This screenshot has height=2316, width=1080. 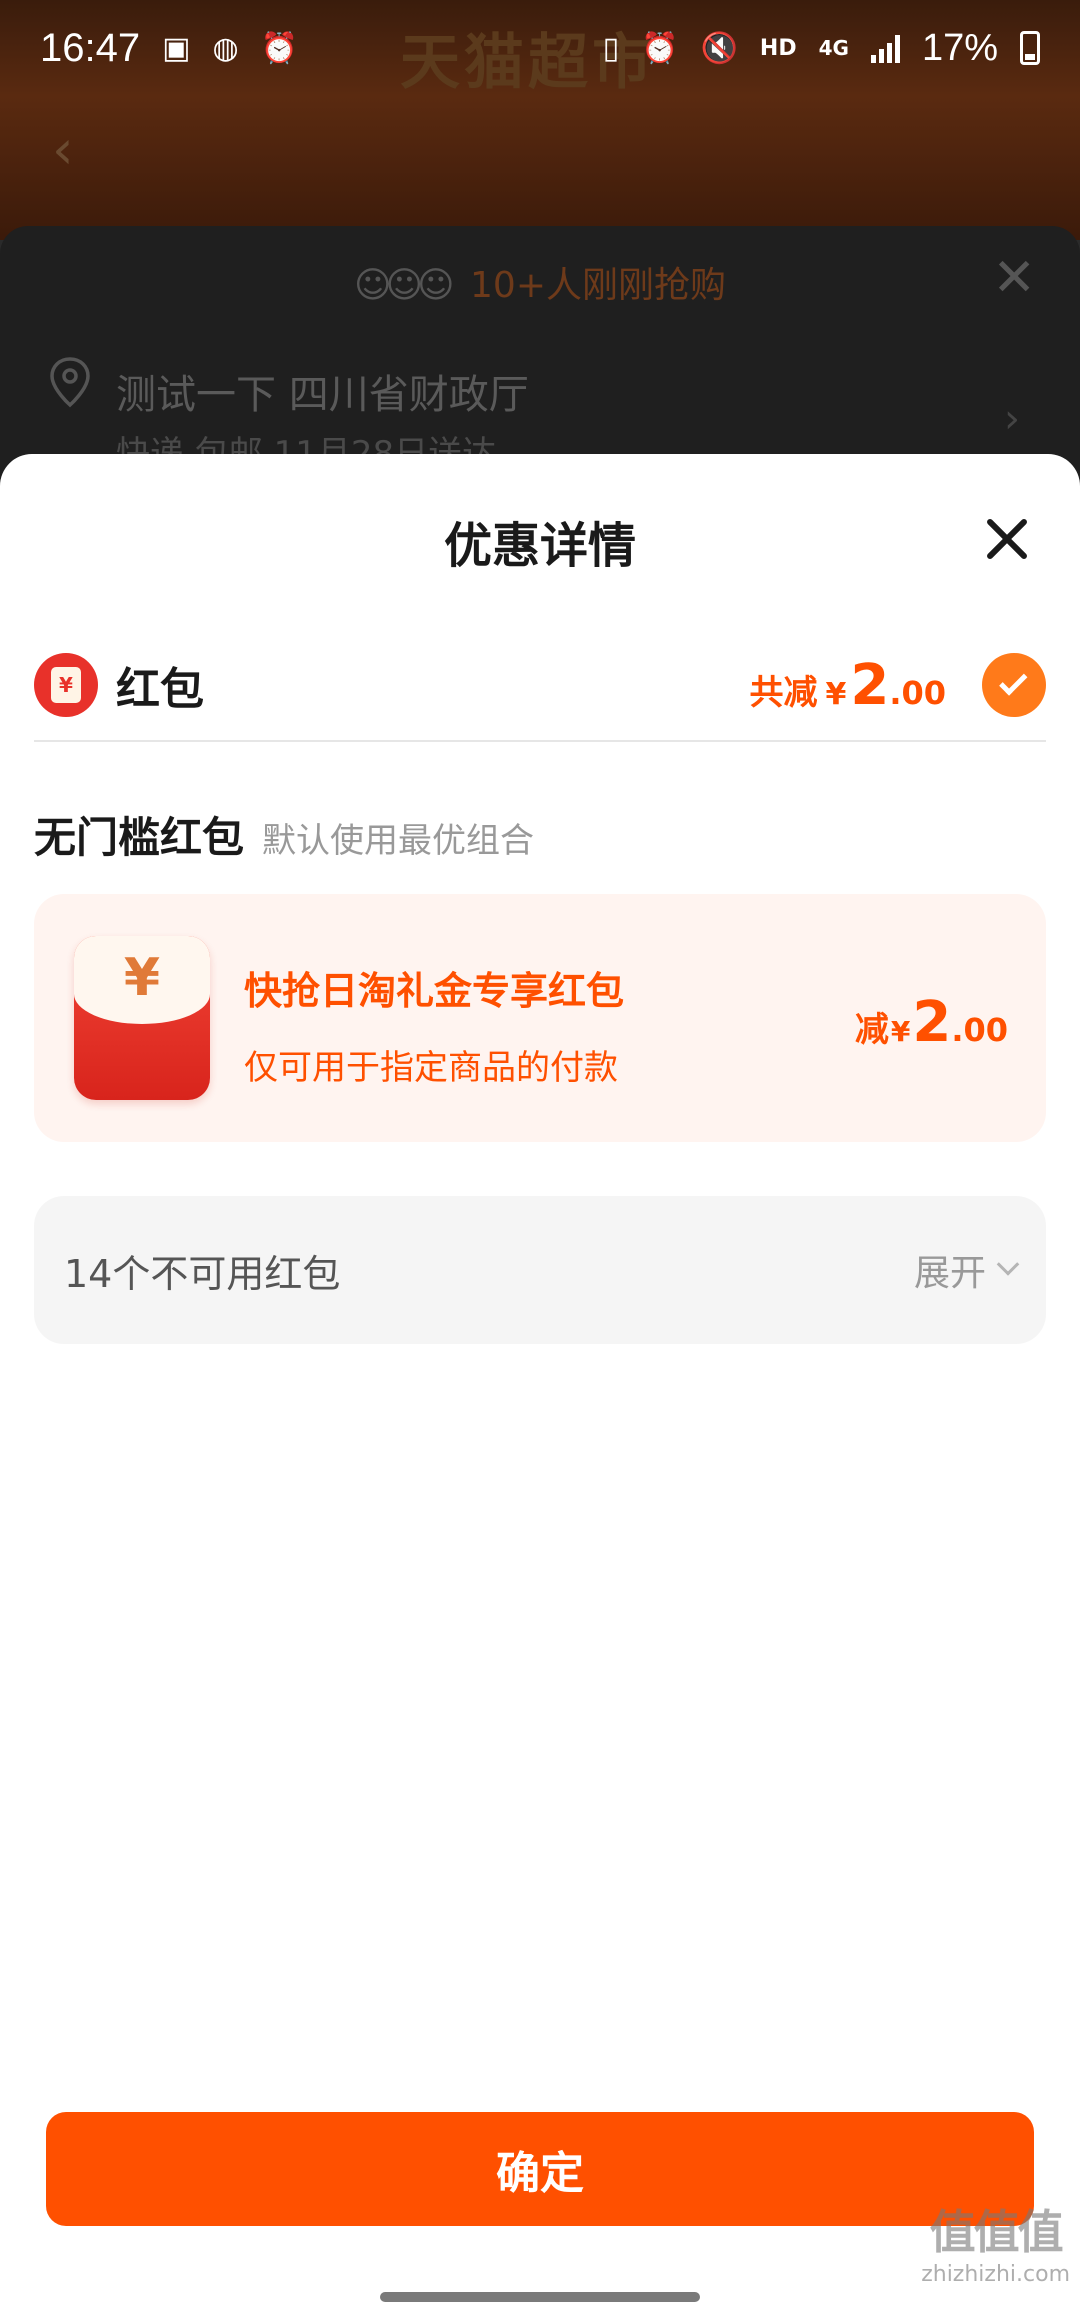 What do you see at coordinates (870, 685) in the screenshot?
I see `total-discount-integer: 2` at bounding box center [870, 685].